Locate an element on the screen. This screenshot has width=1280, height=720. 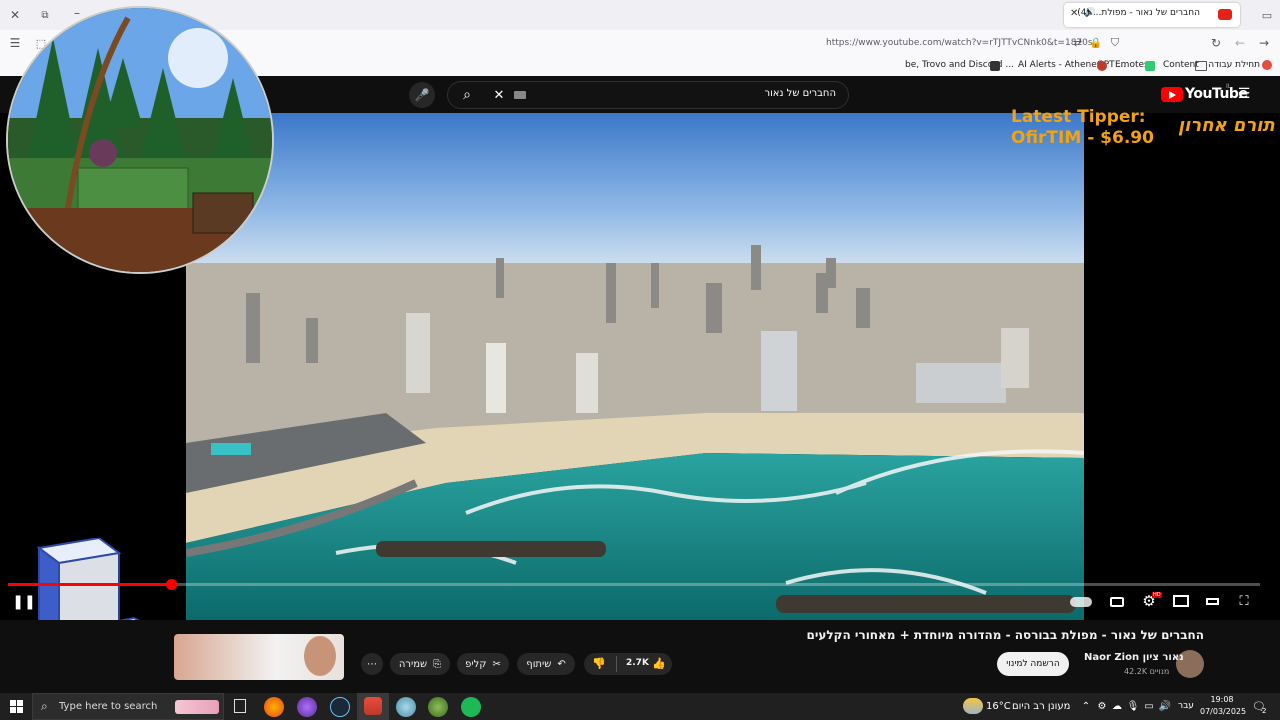
more-actions-icon: ⋯ is located at coordinates (372, 664).